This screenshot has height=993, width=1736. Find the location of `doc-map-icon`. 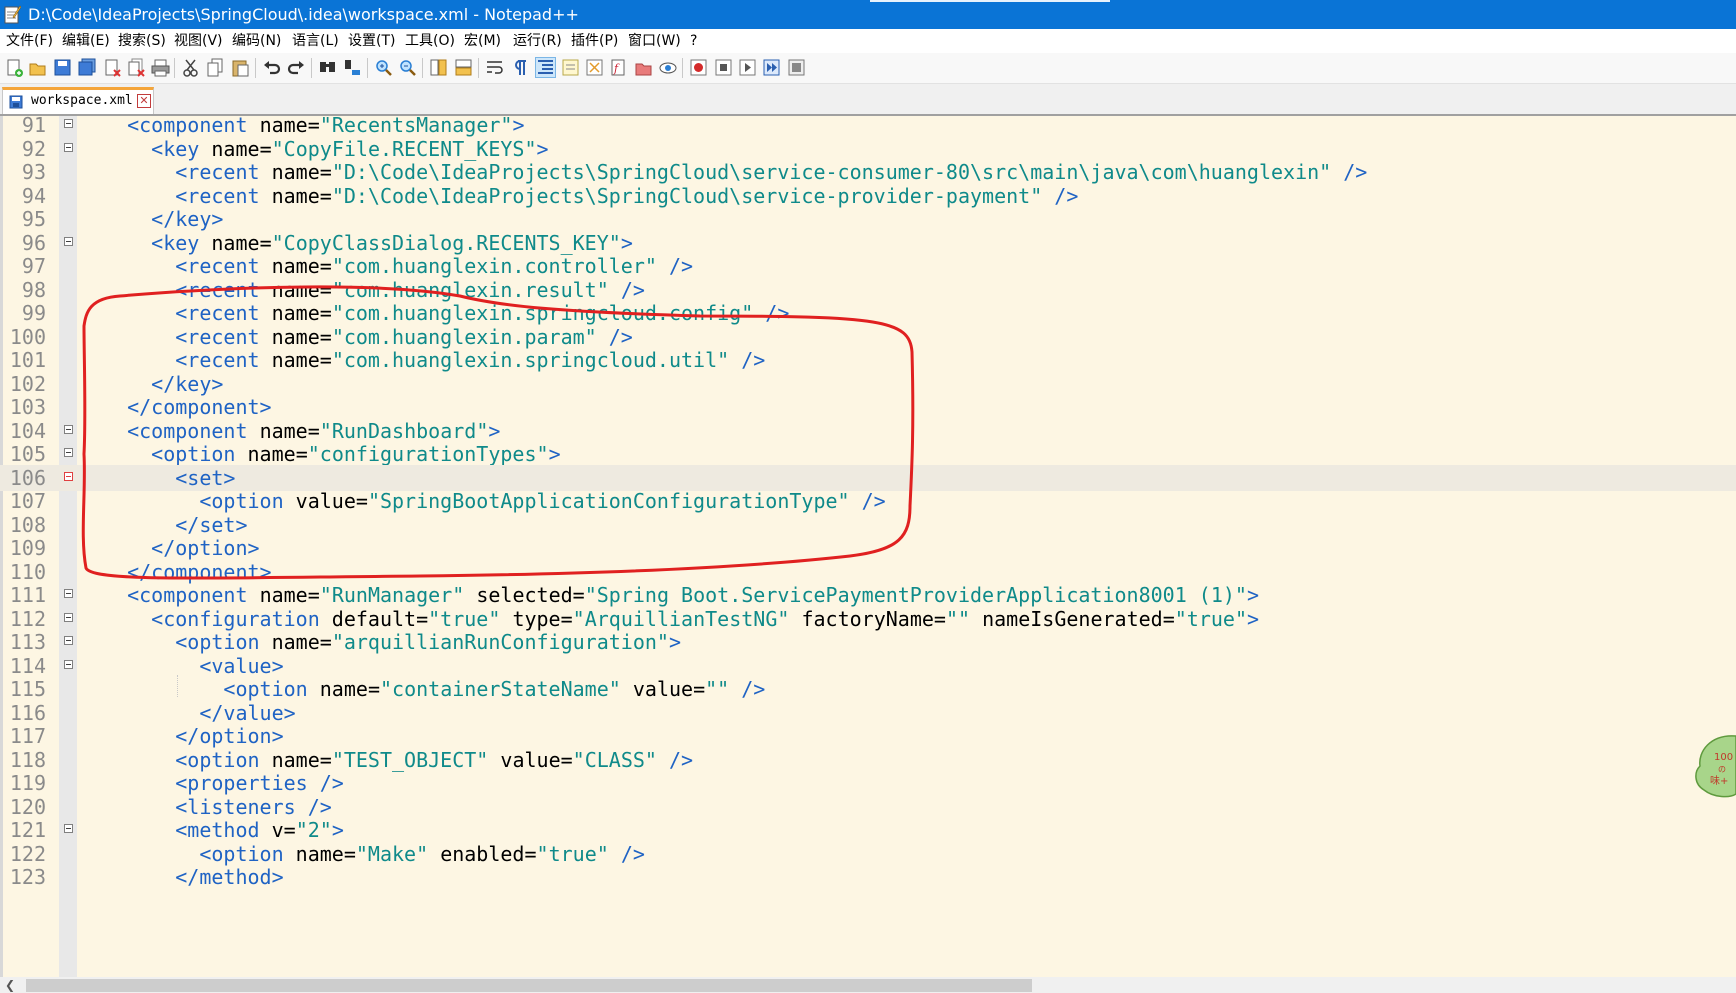

doc-map-icon is located at coordinates (594, 67).